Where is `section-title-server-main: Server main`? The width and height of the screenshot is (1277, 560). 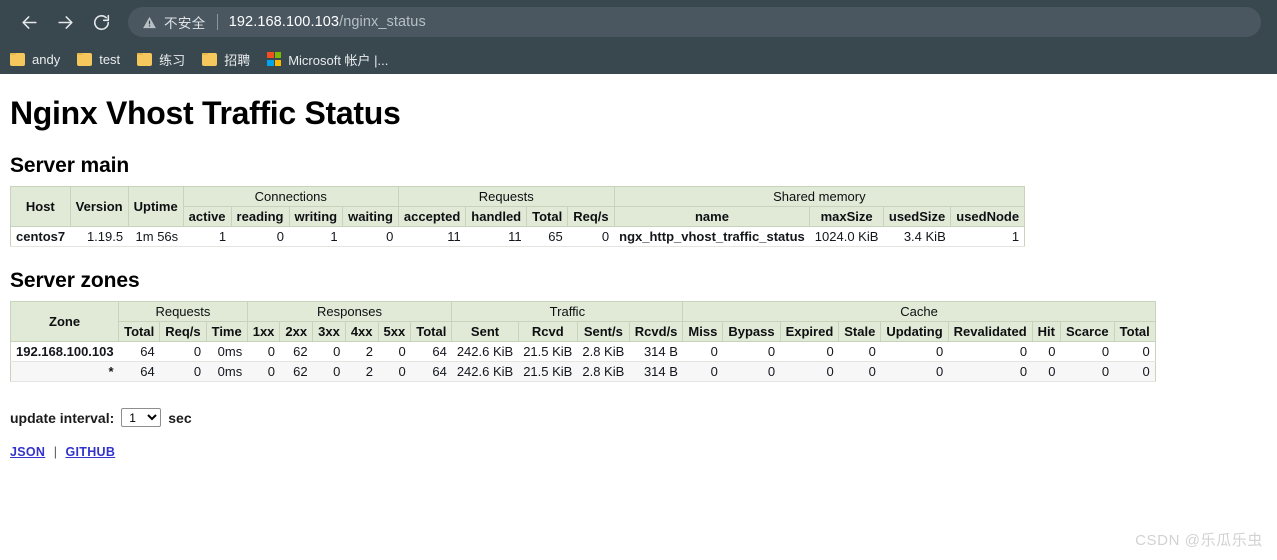 section-title-server-main: Server main is located at coordinates (70, 165).